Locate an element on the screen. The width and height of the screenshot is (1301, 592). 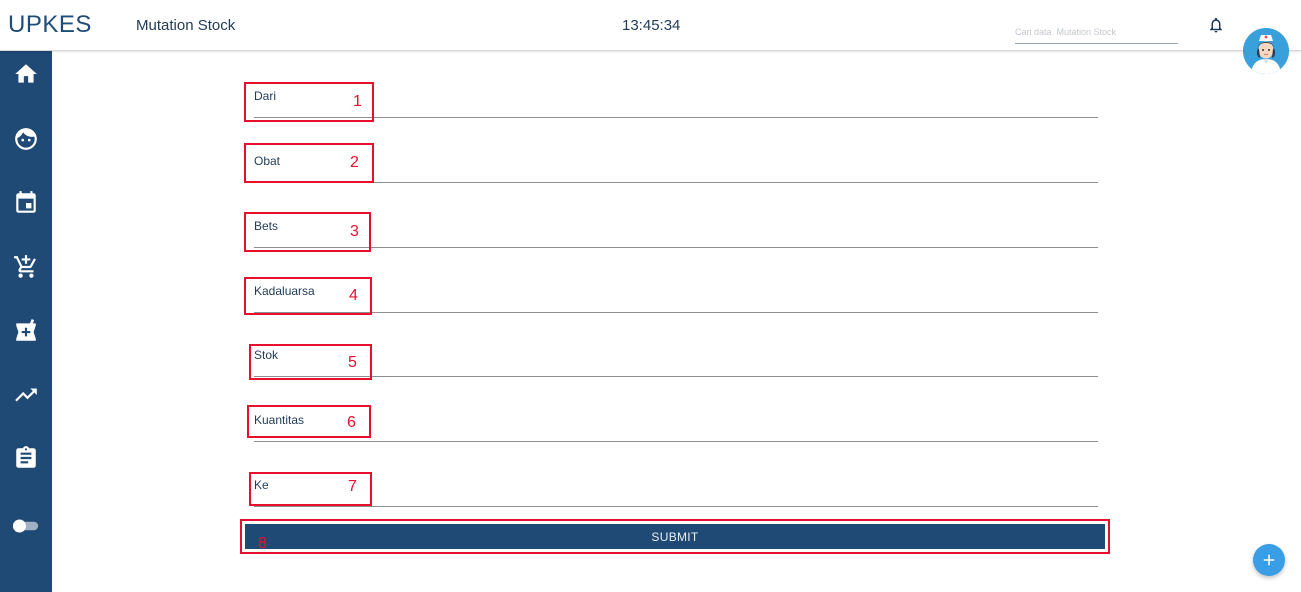
submit-button: SUBMIT is located at coordinates (675, 536).